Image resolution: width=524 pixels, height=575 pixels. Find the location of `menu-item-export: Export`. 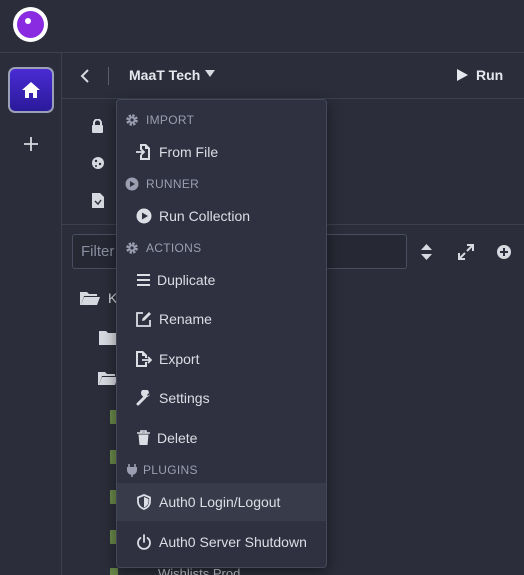

menu-item-export: Export is located at coordinates (221, 359).